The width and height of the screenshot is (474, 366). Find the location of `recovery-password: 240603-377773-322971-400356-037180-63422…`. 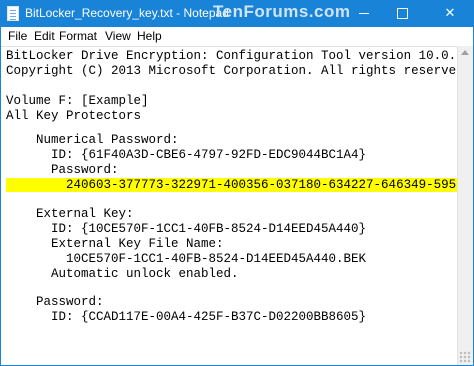

recovery-password: 240603-377773-322971-400356-037180-63422… is located at coordinates (239, 185).